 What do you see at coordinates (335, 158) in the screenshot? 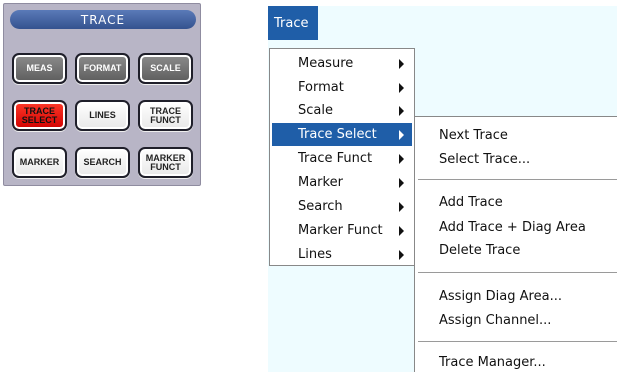
I see `menu-item-label: Trace Funct` at bounding box center [335, 158].